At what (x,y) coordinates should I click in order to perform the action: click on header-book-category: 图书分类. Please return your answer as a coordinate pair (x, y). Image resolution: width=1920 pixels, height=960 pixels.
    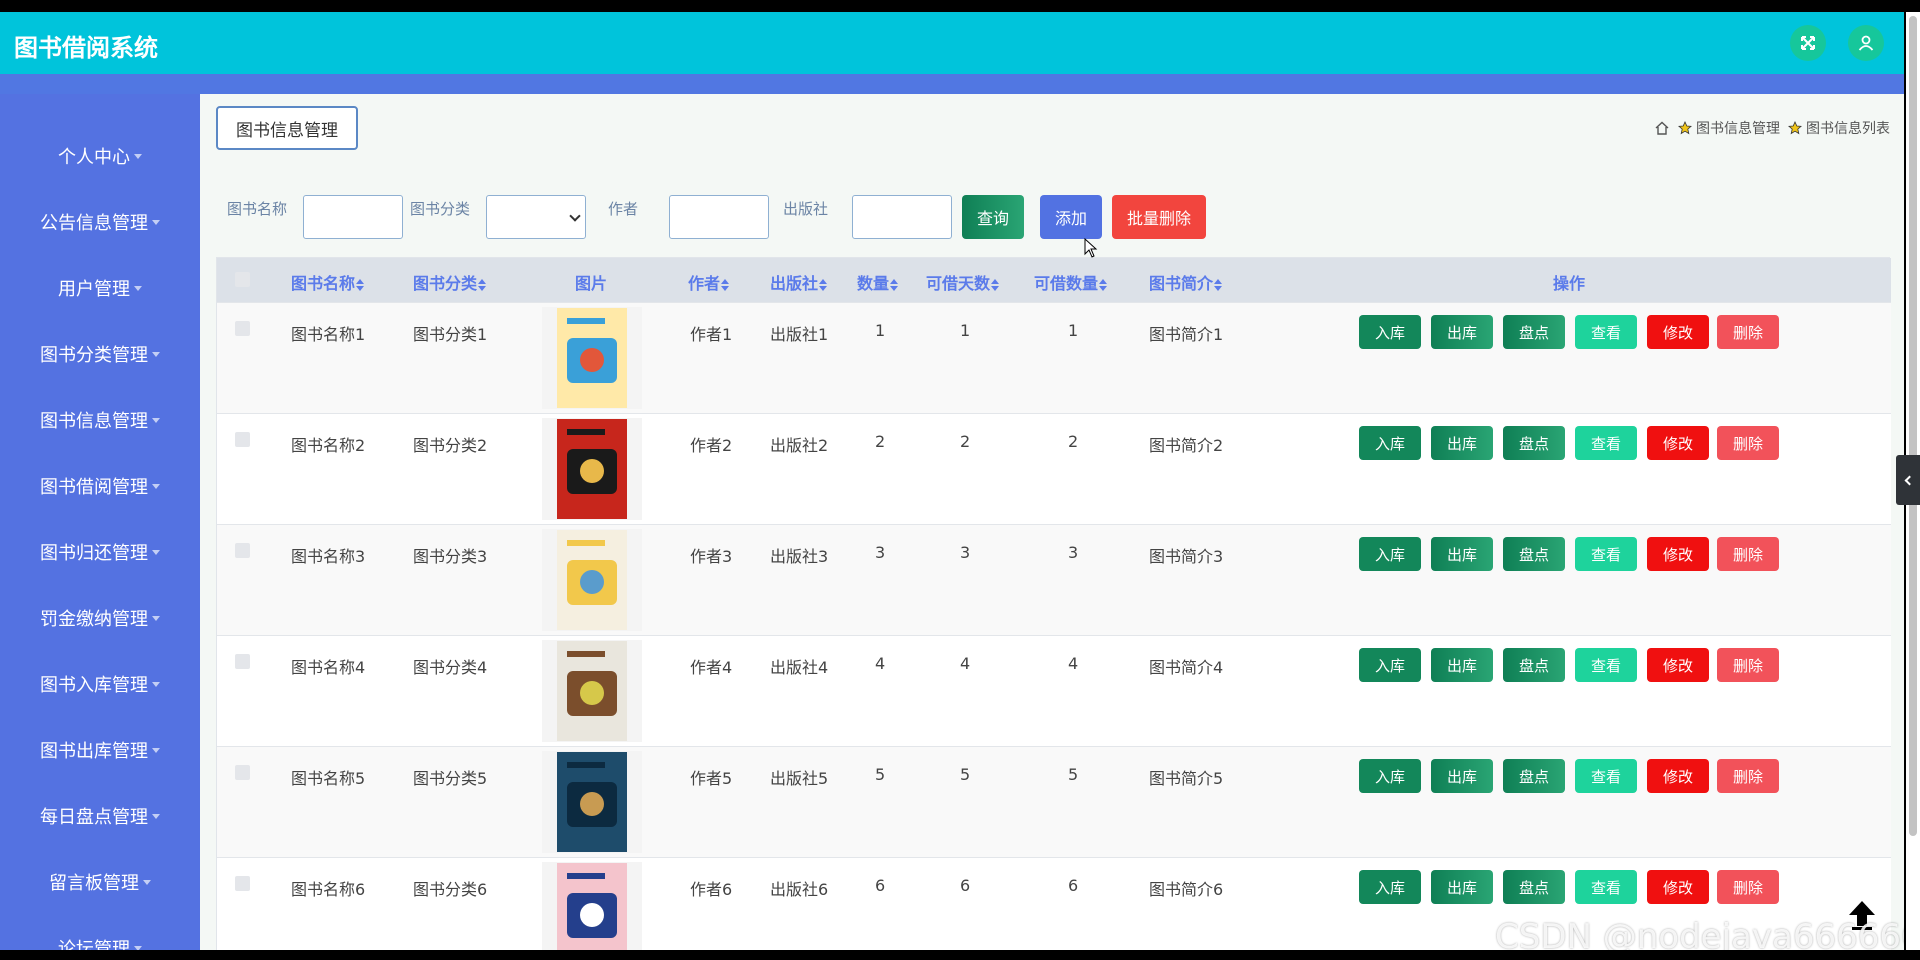
    Looking at the image, I should click on (450, 282).